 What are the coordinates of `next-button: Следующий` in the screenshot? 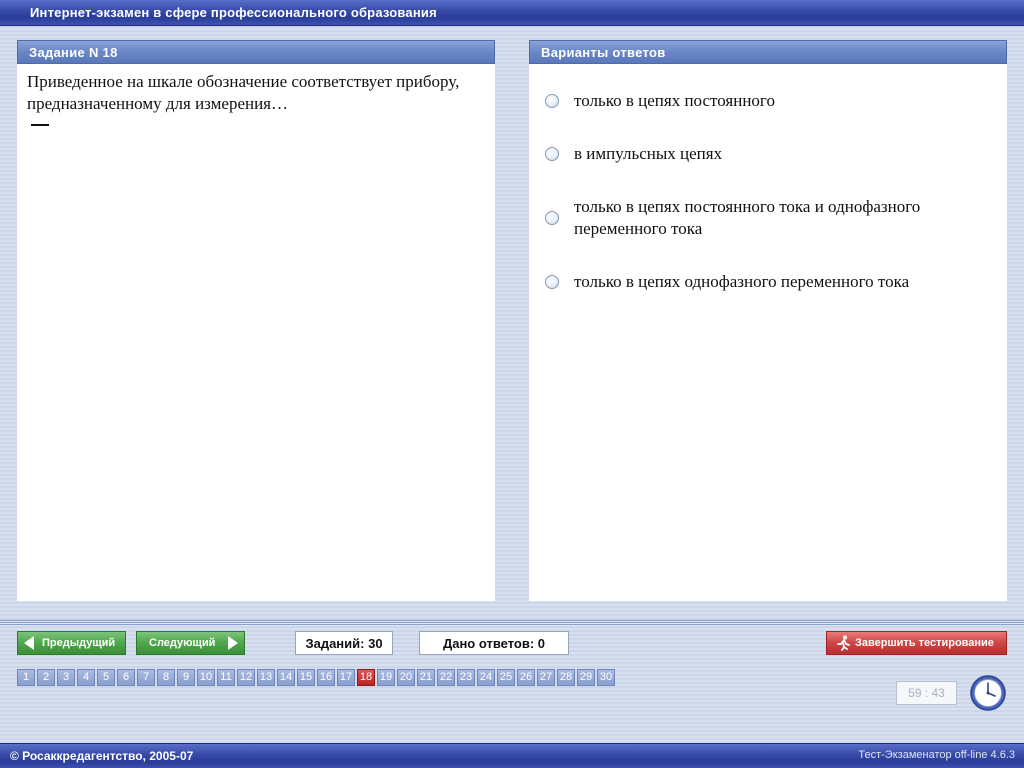 It's located at (190, 643).